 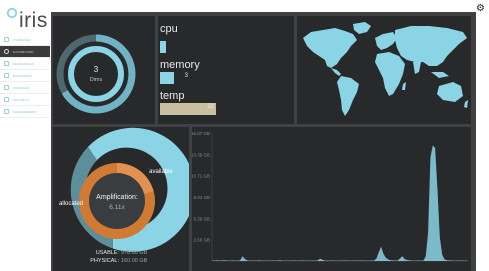 What do you see at coordinates (201, 176) in the screenshot?
I see `y-tick-label: 10.71 GB` at bounding box center [201, 176].